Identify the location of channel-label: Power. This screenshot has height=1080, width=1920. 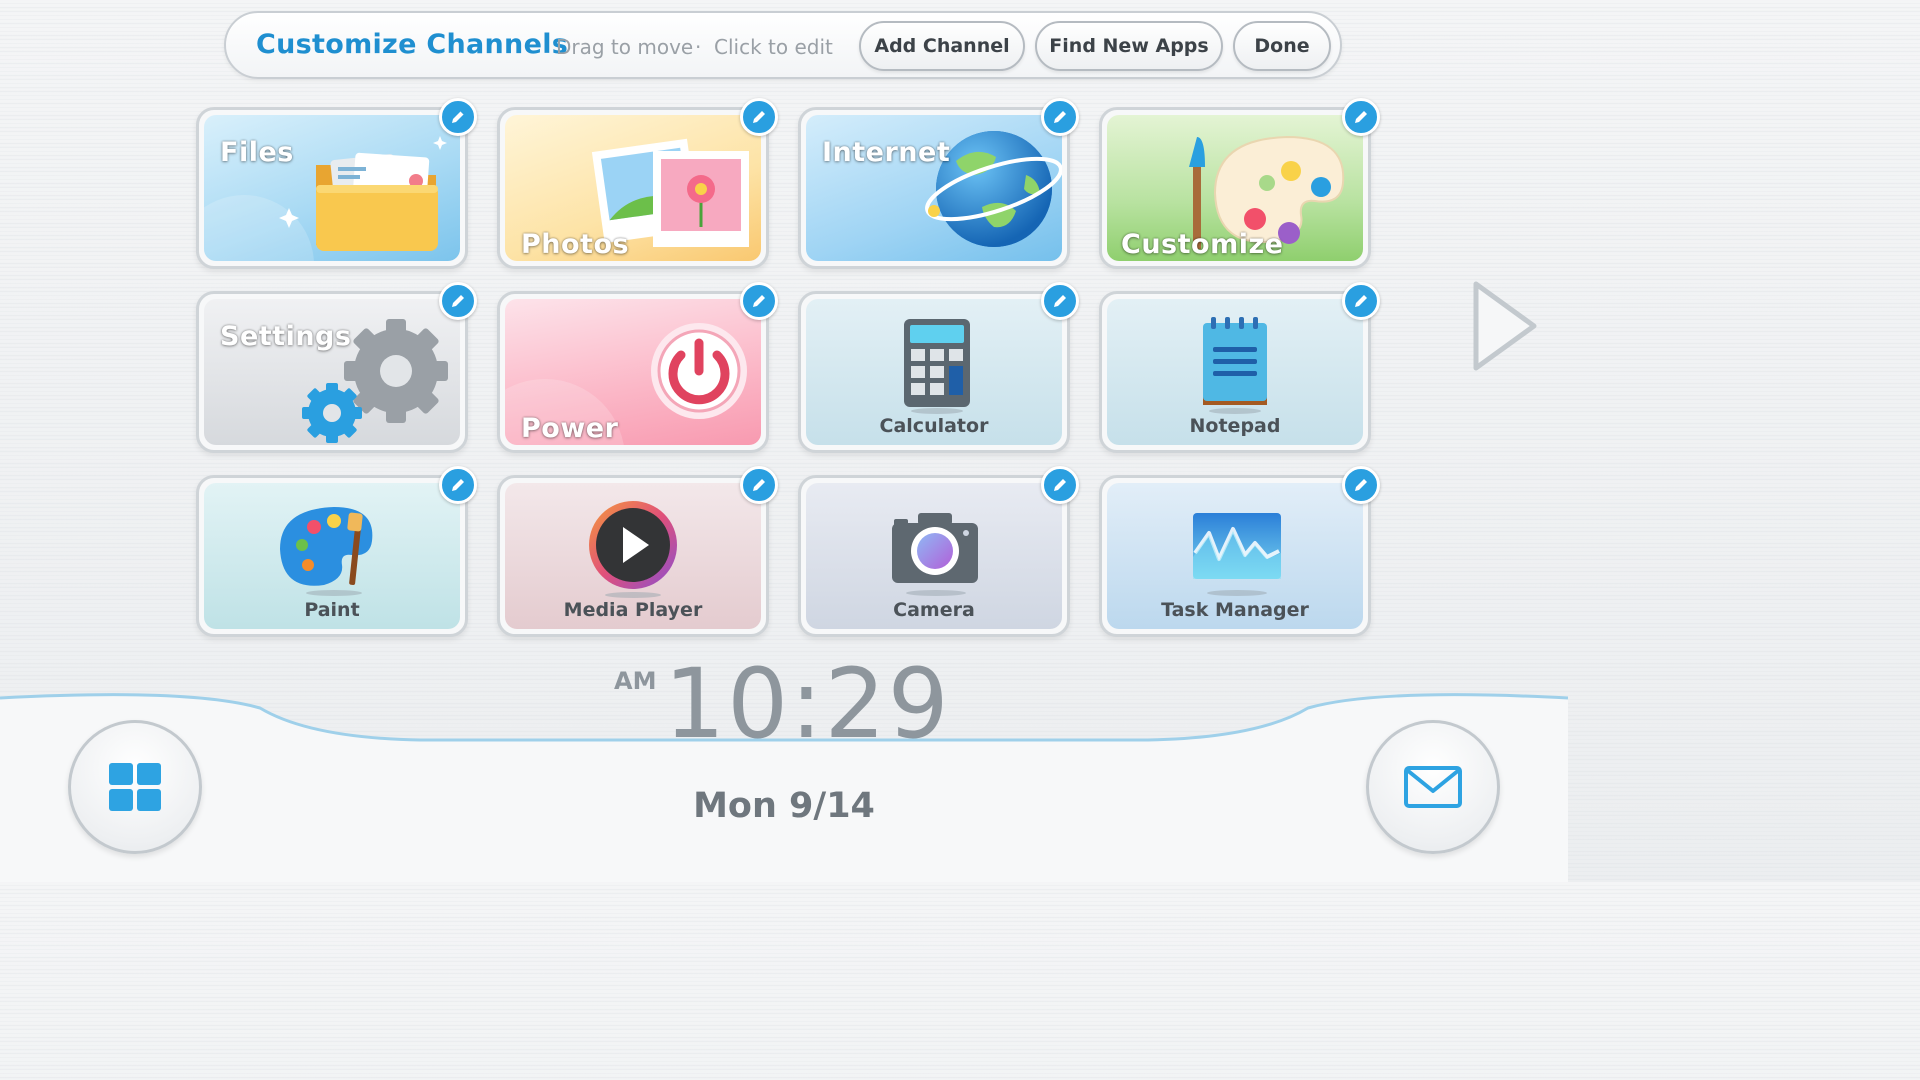
(570, 428).